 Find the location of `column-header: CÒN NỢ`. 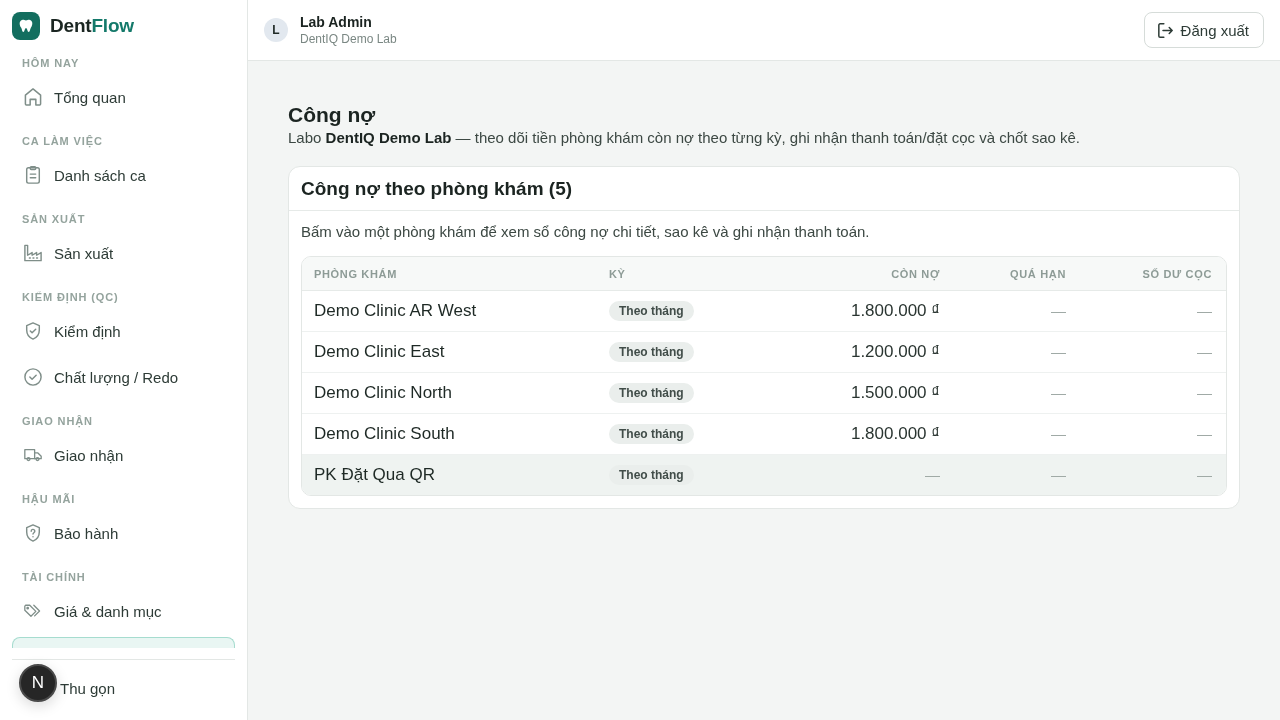

column-header: CÒN NỢ is located at coordinates (915, 273).